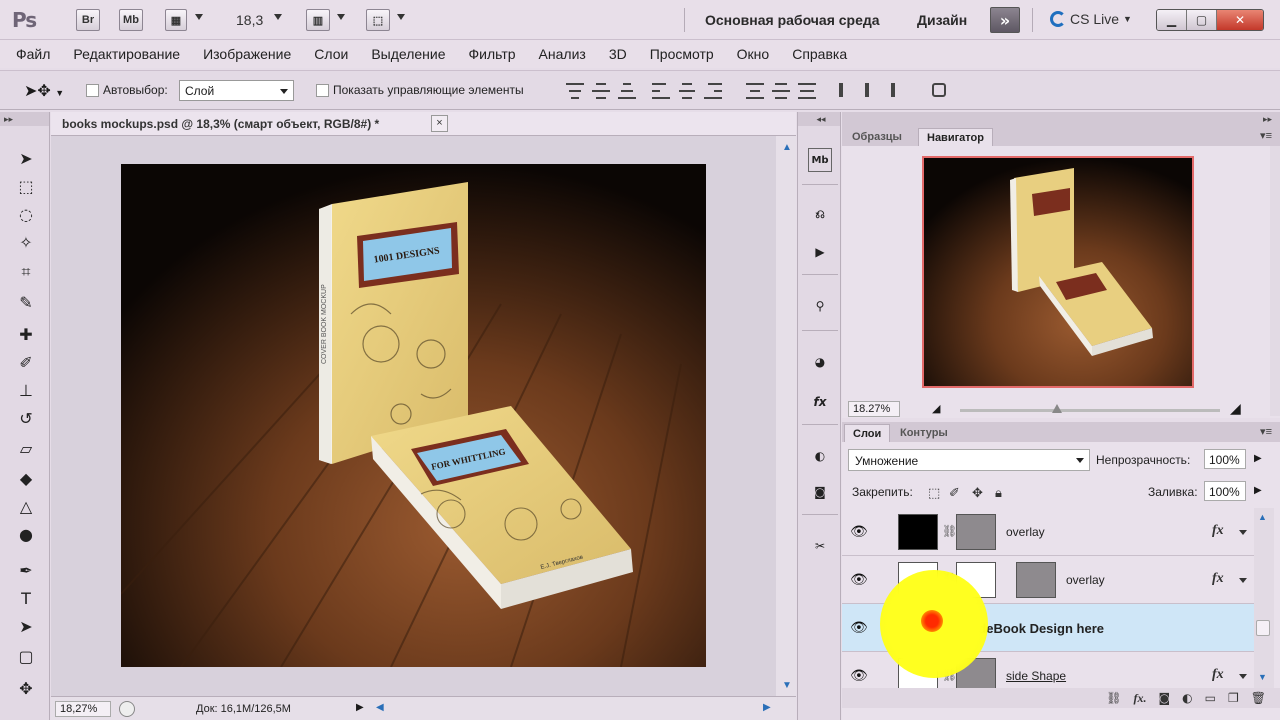  What do you see at coordinates (575, 91) in the screenshot?
I see `align-top-icon` at bounding box center [575, 91].